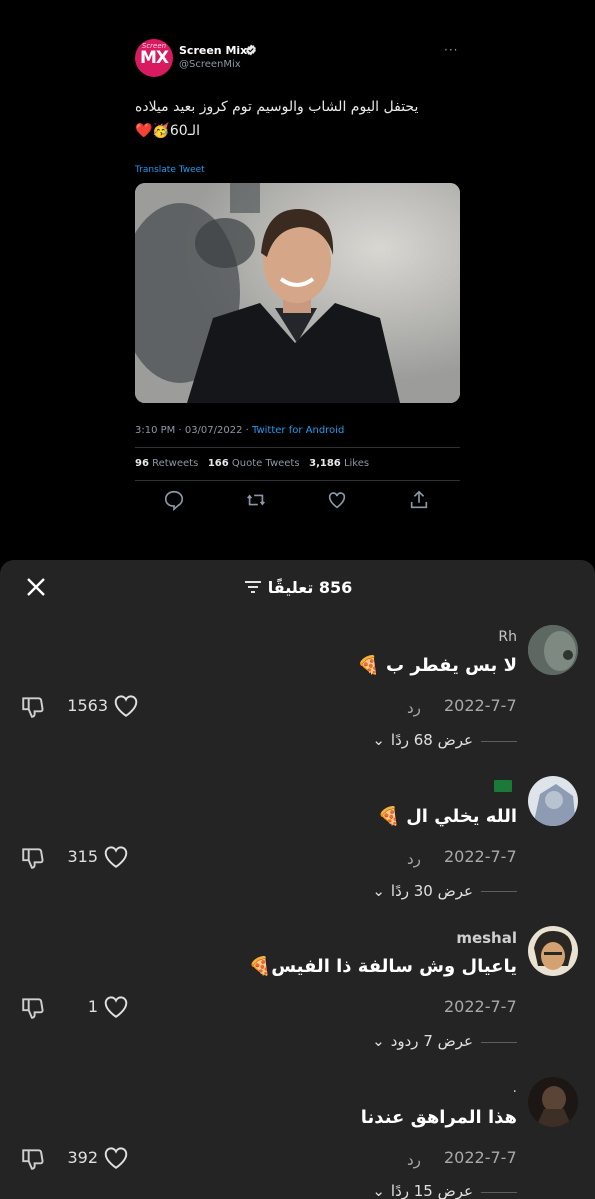  Describe the element at coordinates (431, 1190) in the screenshot. I see `view-replies-label: عرض 15 ردًا` at that location.